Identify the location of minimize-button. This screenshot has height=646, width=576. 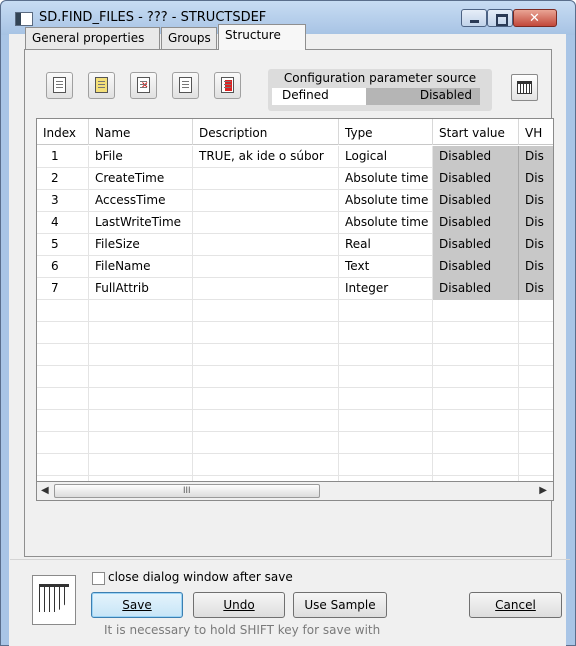
(474, 18).